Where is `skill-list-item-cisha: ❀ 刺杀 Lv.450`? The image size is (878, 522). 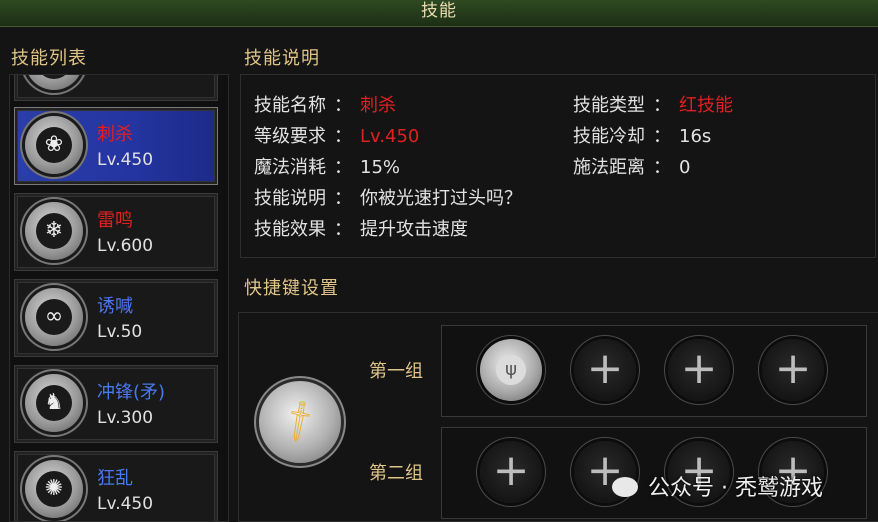
skill-list-item-cisha: ❀ 刺杀 Lv.450 is located at coordinates (116, 146).